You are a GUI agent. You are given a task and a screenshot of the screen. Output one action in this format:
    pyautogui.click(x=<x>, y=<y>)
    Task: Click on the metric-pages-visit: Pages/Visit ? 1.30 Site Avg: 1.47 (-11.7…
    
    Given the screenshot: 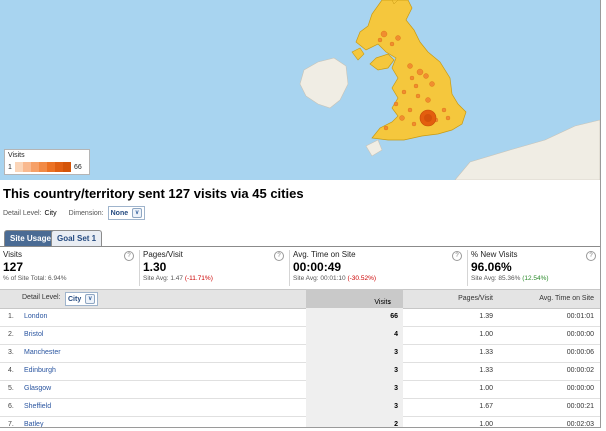 What is the action you would take?
    pyautogui.click(x=214, y=268)
    